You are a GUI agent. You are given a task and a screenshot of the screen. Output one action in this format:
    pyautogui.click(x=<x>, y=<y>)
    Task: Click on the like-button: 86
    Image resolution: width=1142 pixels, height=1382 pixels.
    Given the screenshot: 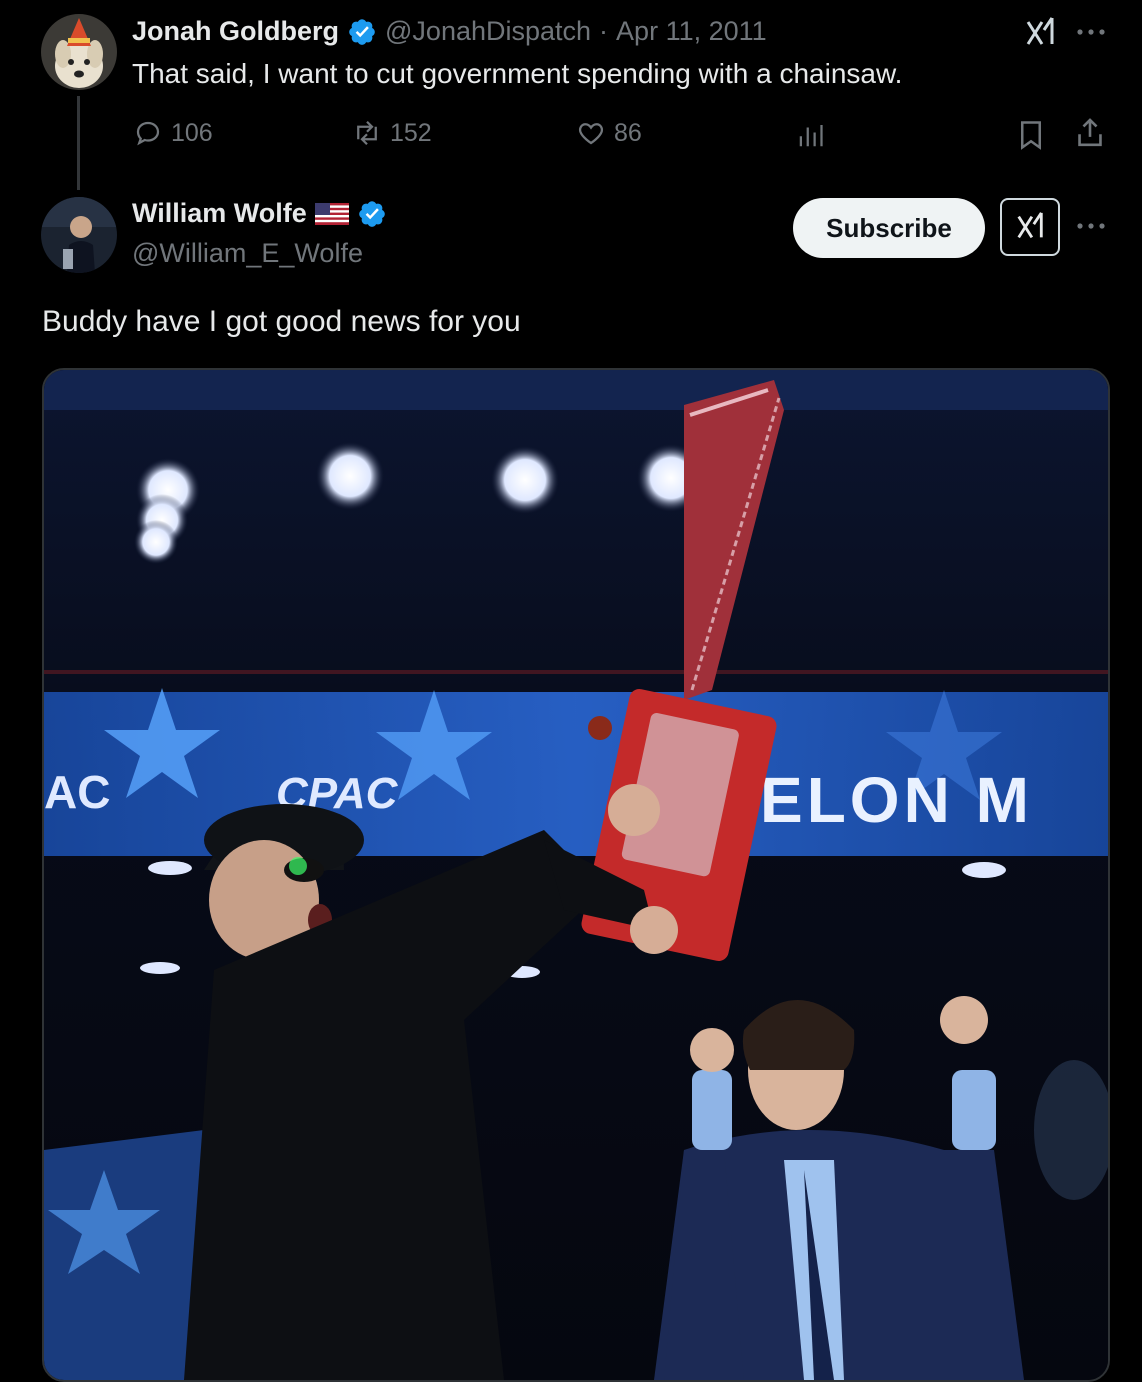 What is the action you would take?
    pyautogui.click(x=609, y=133)
    